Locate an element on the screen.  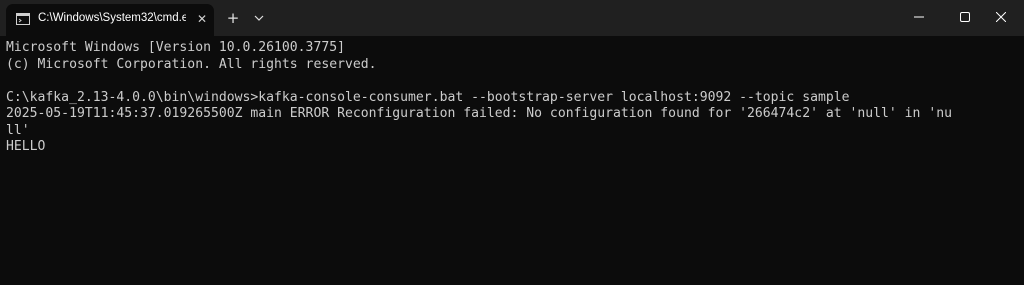
minimize-icon is located at coordinates (919, 17).